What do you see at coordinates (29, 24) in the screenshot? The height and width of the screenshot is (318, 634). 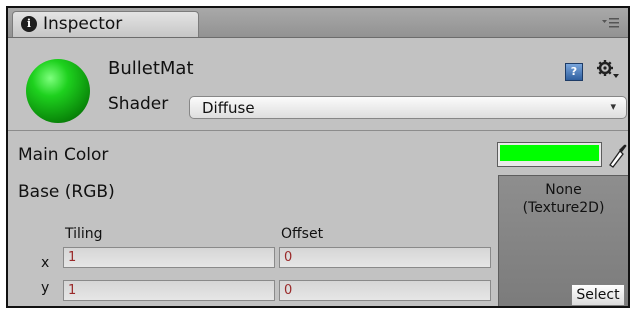 I see `info-icon: i` at bounding box center [29, 24].